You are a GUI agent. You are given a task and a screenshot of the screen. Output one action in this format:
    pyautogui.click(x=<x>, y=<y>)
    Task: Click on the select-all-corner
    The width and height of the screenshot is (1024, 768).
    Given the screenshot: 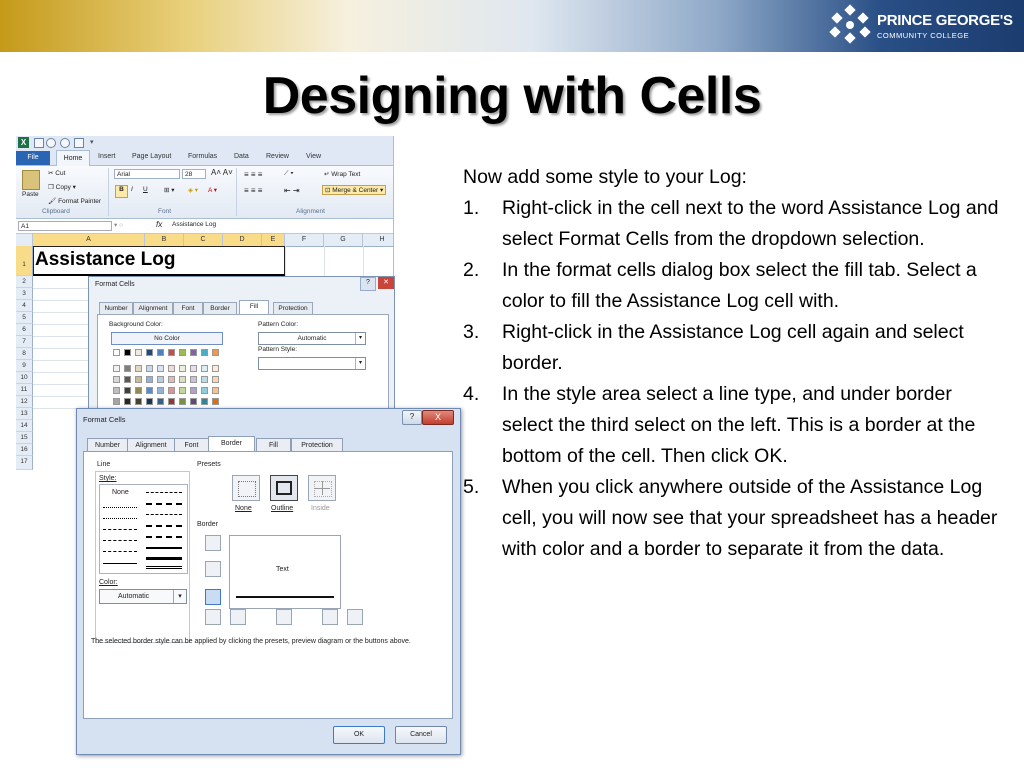 What is the action you would take?
    pyautogui.click(x=24, y=240)
    